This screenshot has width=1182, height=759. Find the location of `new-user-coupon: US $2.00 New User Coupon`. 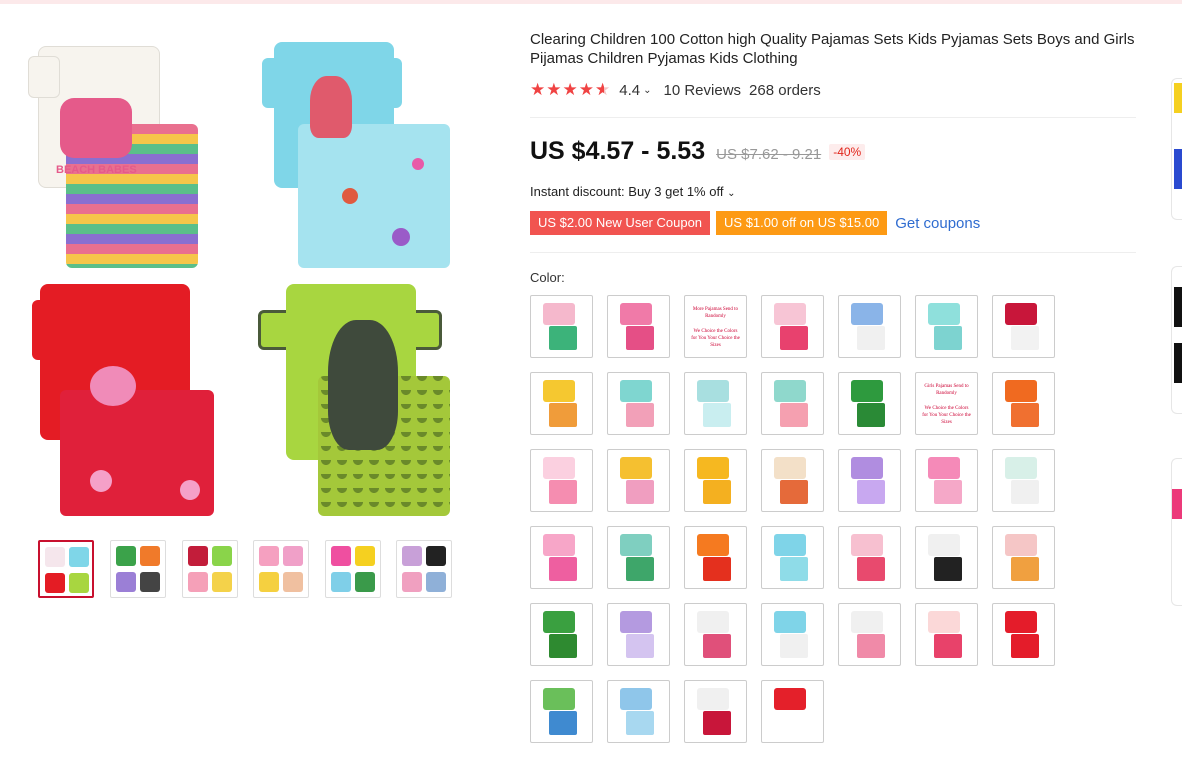

new-user-coupon: US $2.00 New User Coupon is located at coordinates (620, 223).